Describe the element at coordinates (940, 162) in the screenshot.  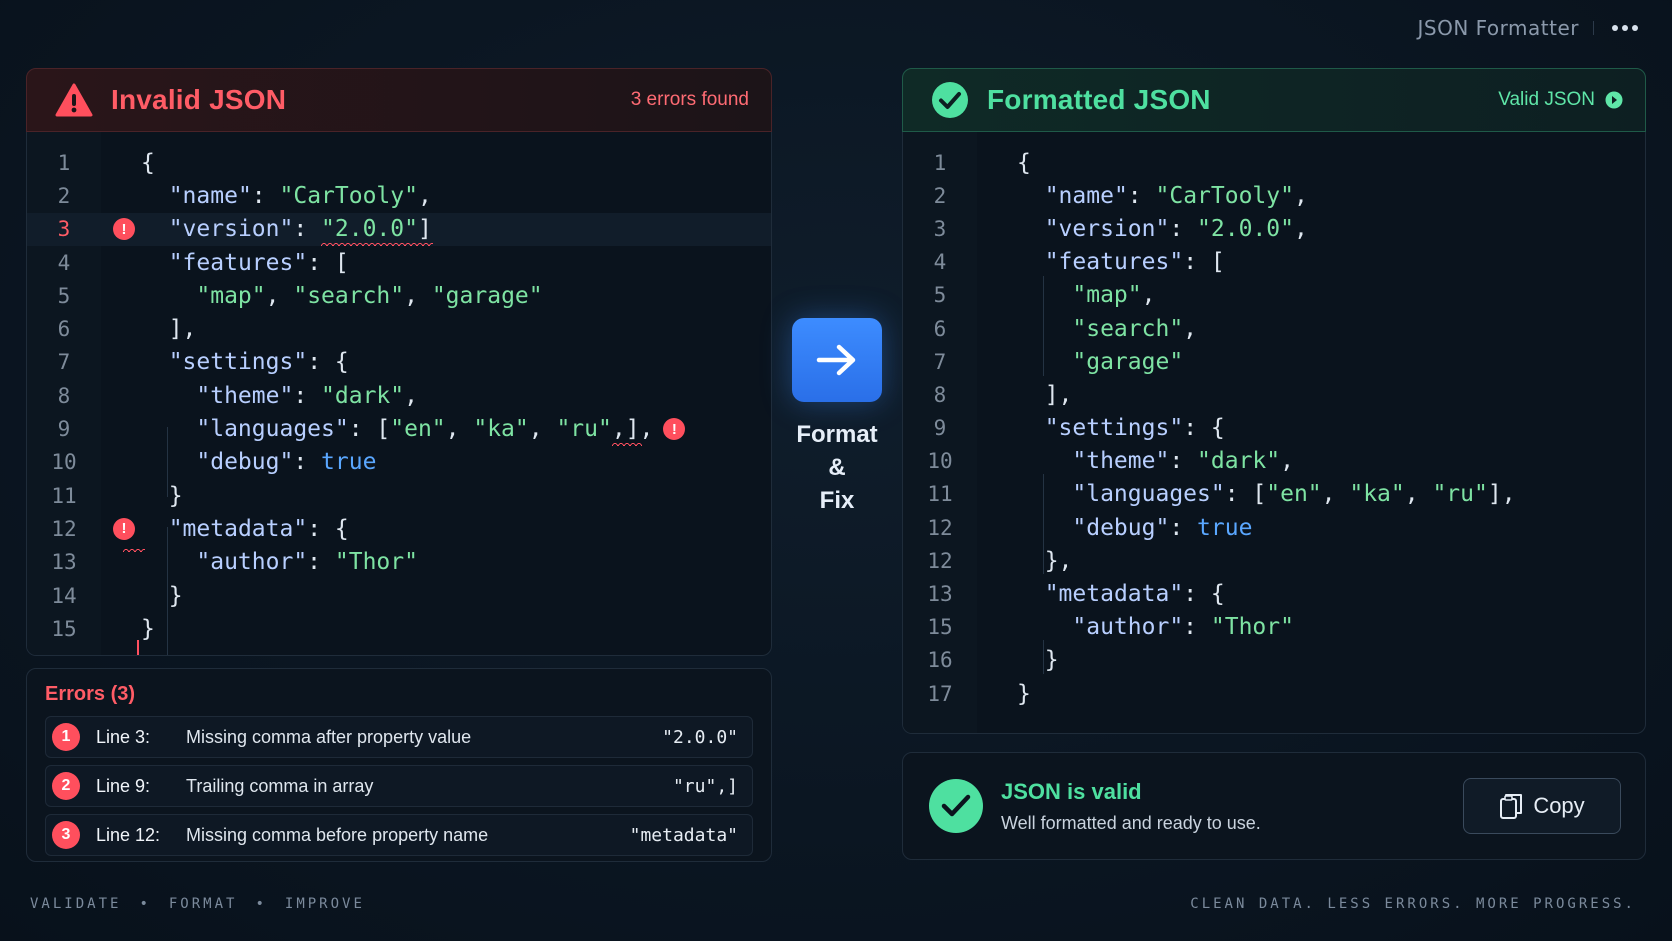
I see `line-number: 1` at that location.